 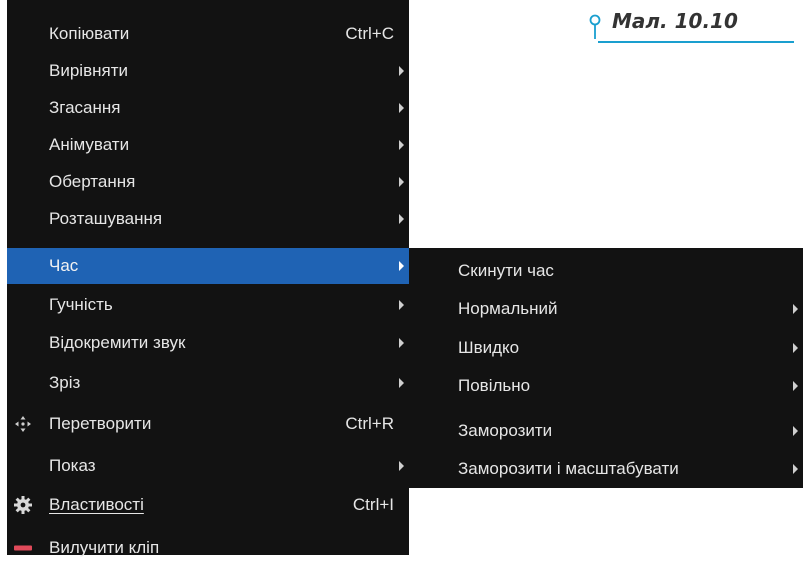 I want to click on menu-item-show: Показ, so click(x=208, y=465).